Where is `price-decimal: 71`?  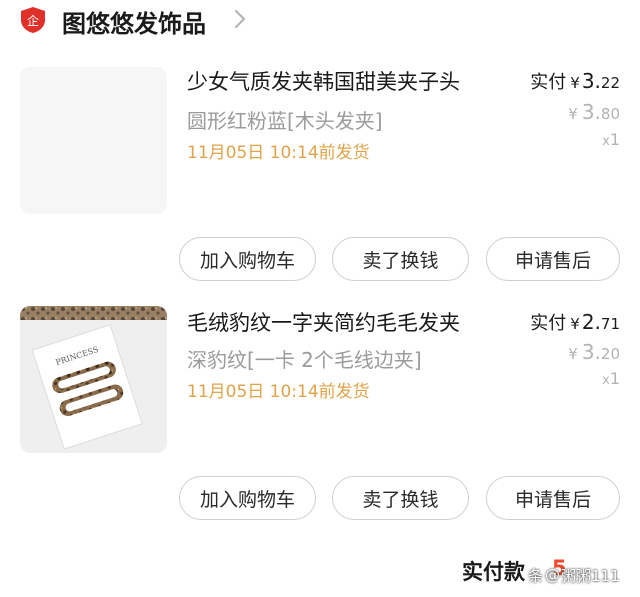
price-decimal: 71 is located at coordinates (610, 324).